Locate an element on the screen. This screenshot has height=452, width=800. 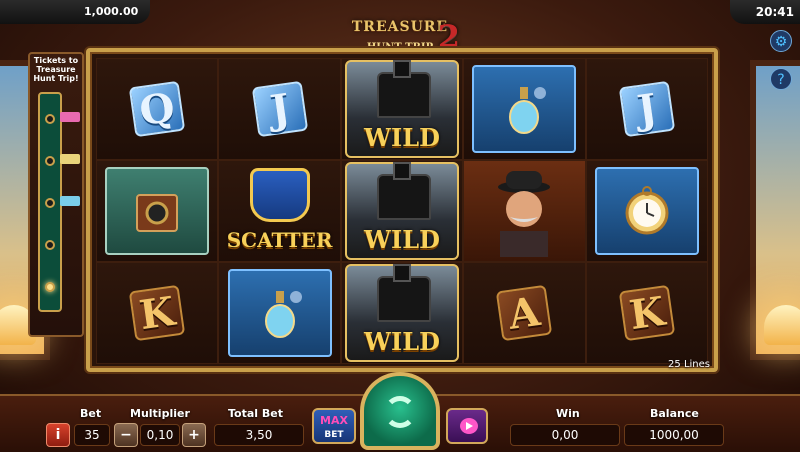
balance-value: 1000,00 is located at coordinates (674, 435).